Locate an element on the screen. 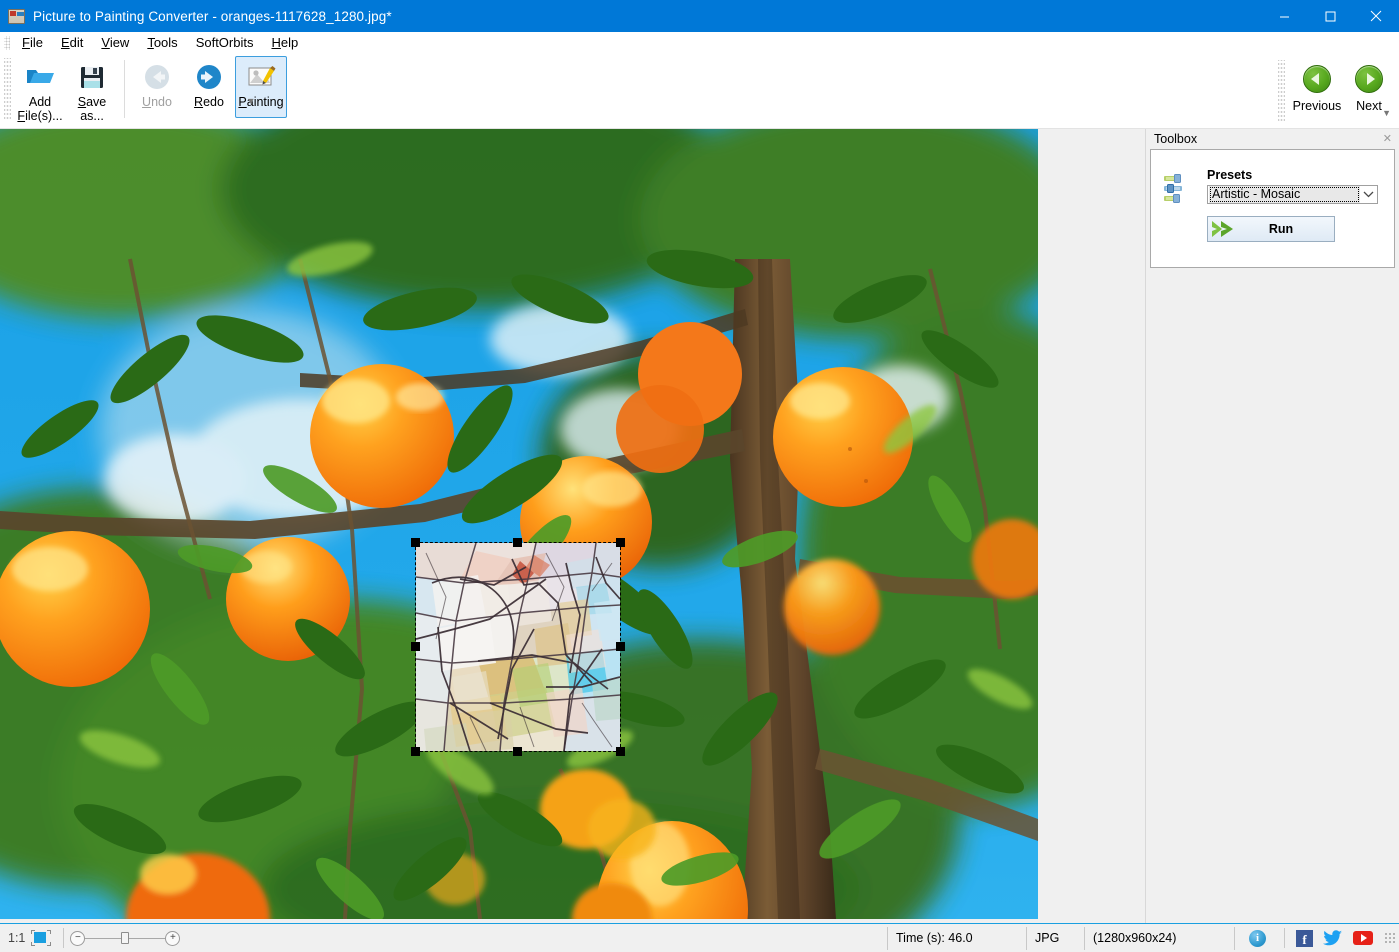 Image resolution: width=1399 pixels, height=952 pixels. chevron-down-icon is located at coordinates (1368, 194).